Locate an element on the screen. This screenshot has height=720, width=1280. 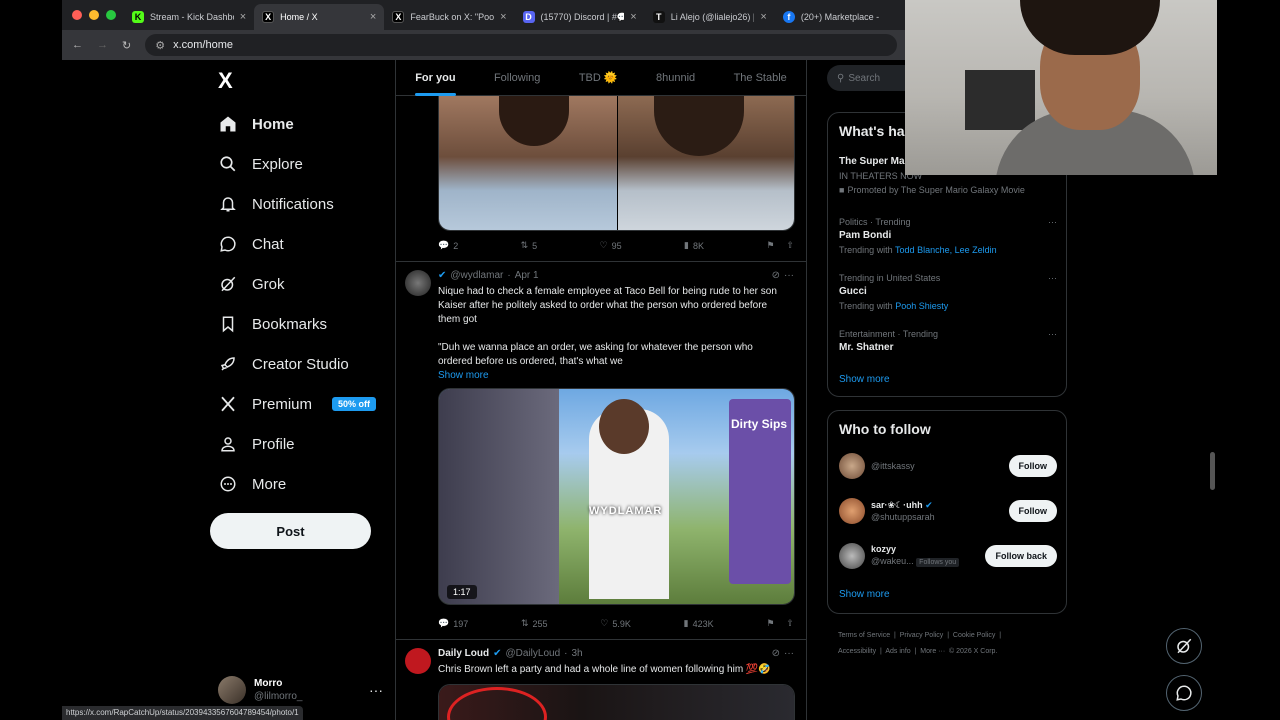
post-date: Apr 1 is located at coordinates (527, 275).